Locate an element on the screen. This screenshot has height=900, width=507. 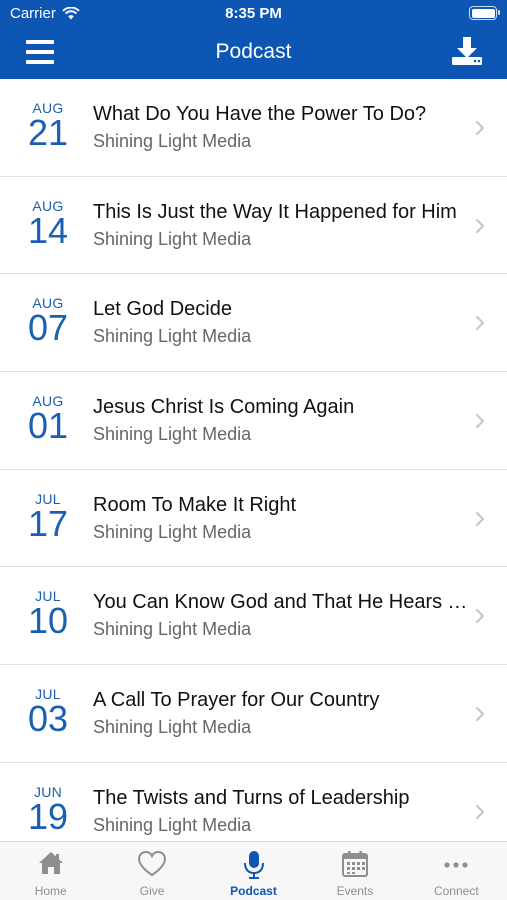
episode-day: 21 is located at coordinates (48, 132).